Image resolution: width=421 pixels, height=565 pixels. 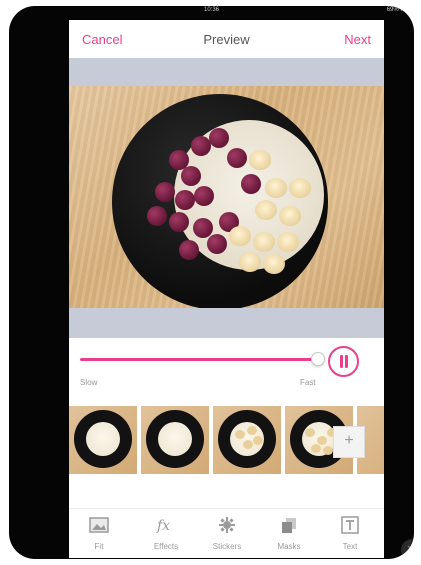 I want to click on tool-text: Text, so click(x=350, y=533).